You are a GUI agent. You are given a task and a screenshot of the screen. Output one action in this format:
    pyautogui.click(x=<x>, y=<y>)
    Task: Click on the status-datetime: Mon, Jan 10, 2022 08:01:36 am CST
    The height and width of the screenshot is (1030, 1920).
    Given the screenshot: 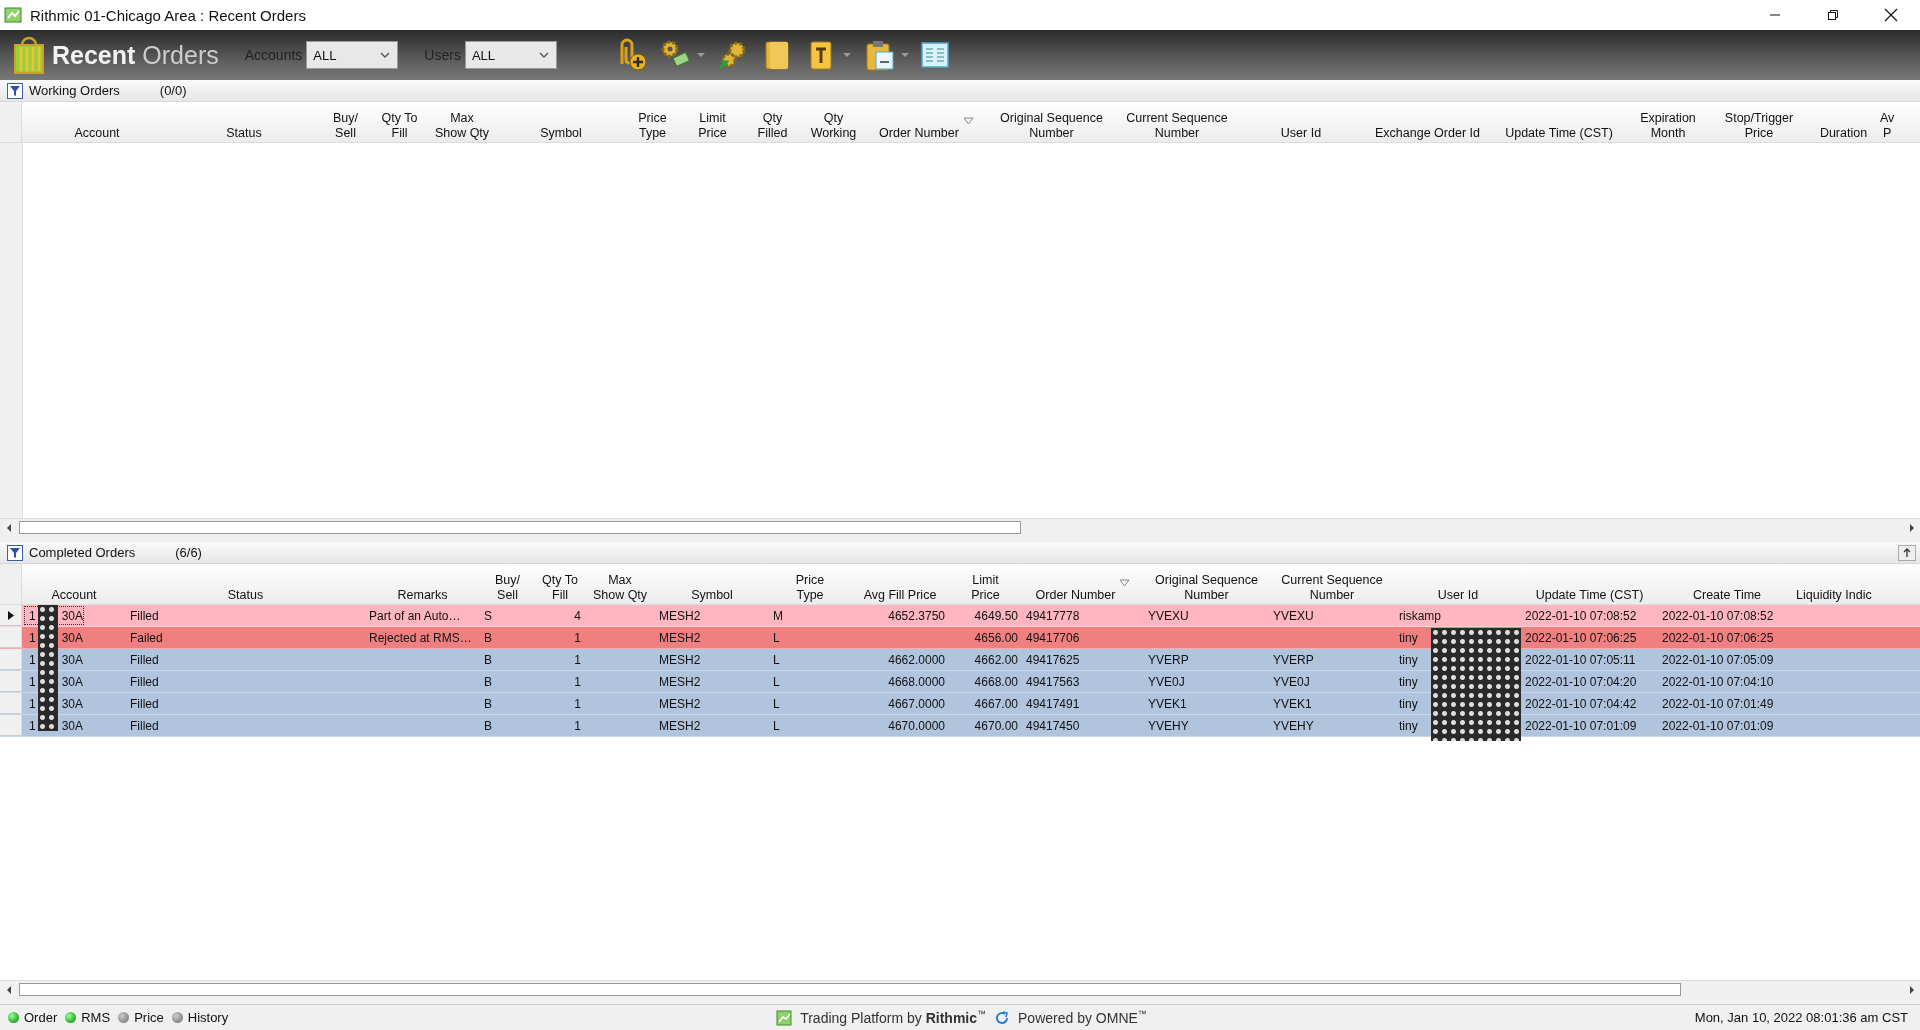 What is the action you would take?
    pyautogui.click(x=1801, y=1017)
    